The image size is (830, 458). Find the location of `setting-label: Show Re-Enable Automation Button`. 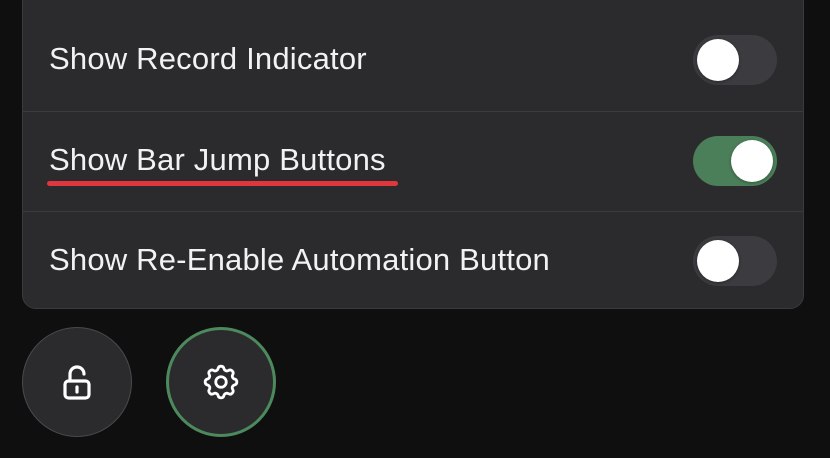

setting-label: Show Re-Enable Automation Button is located at coordinates (299, 259).